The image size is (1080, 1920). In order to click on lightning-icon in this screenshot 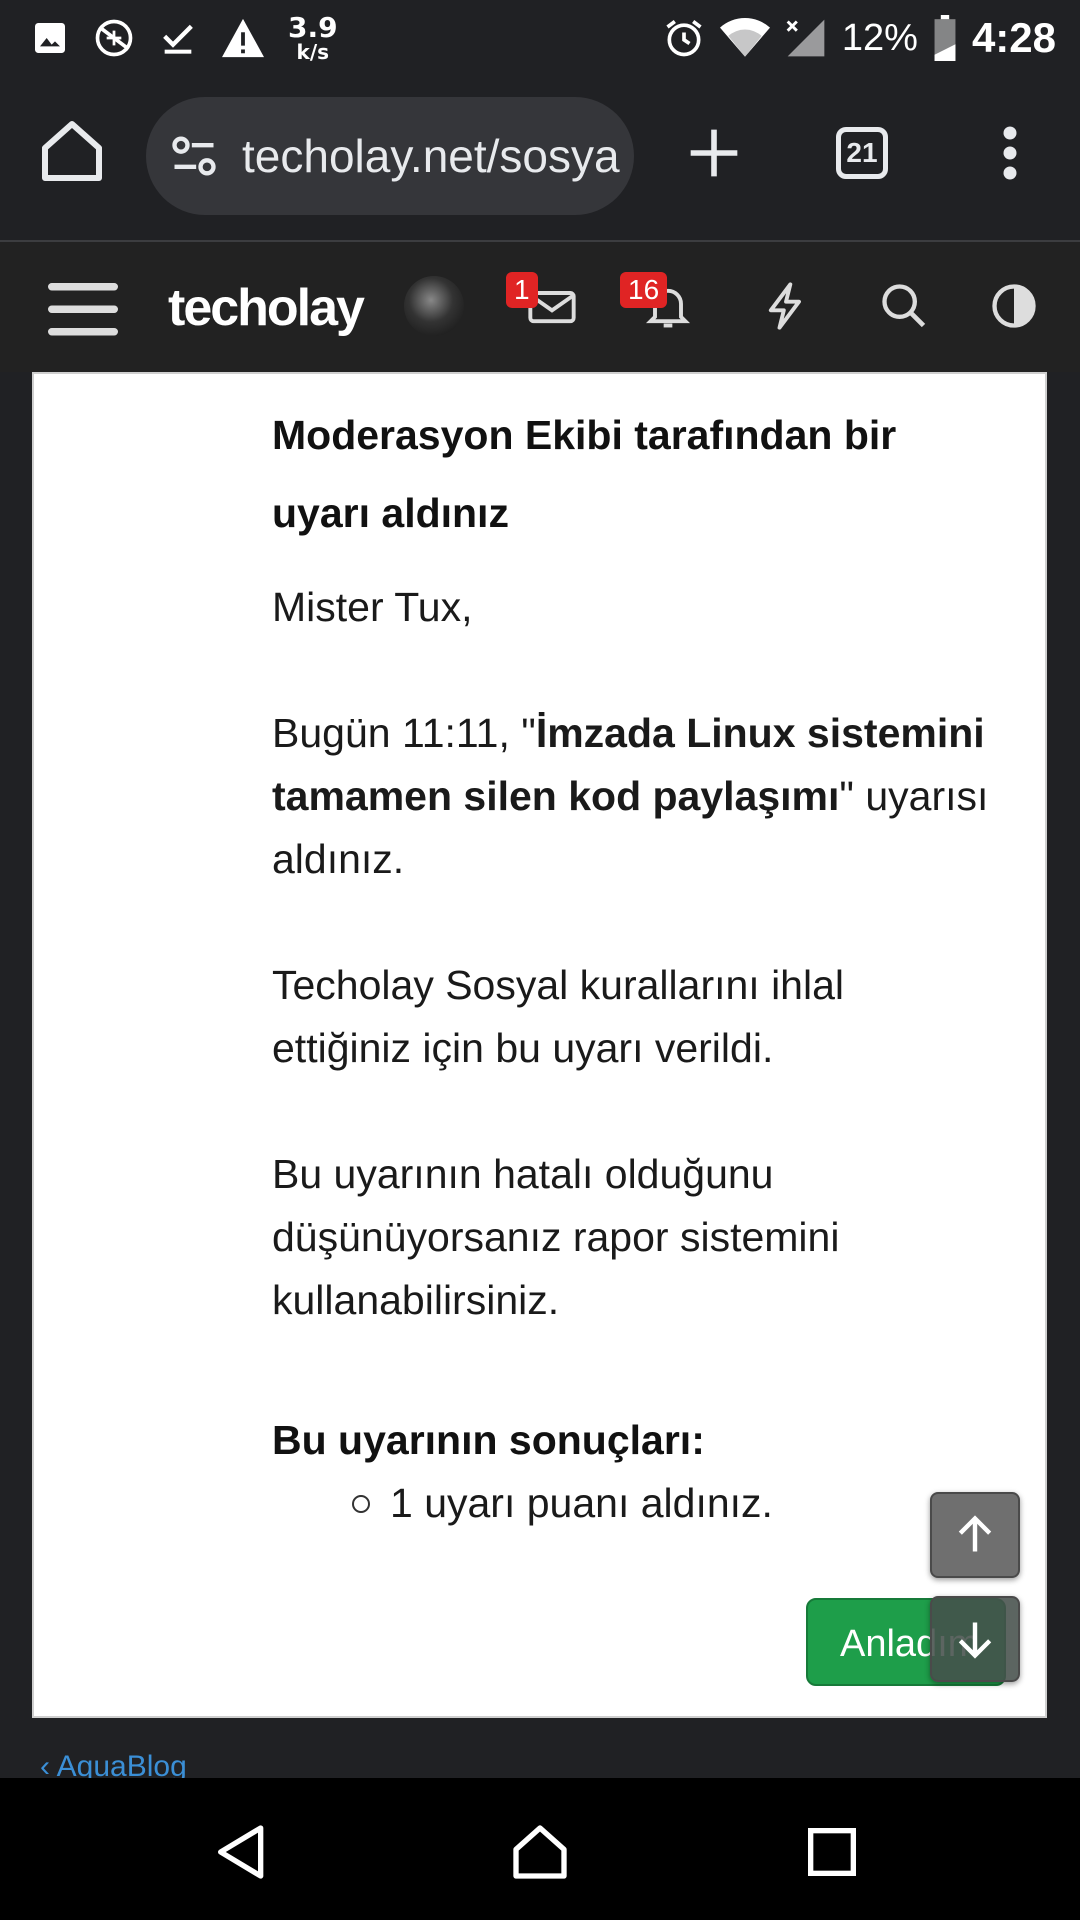, I will do `click(786, 306)`.